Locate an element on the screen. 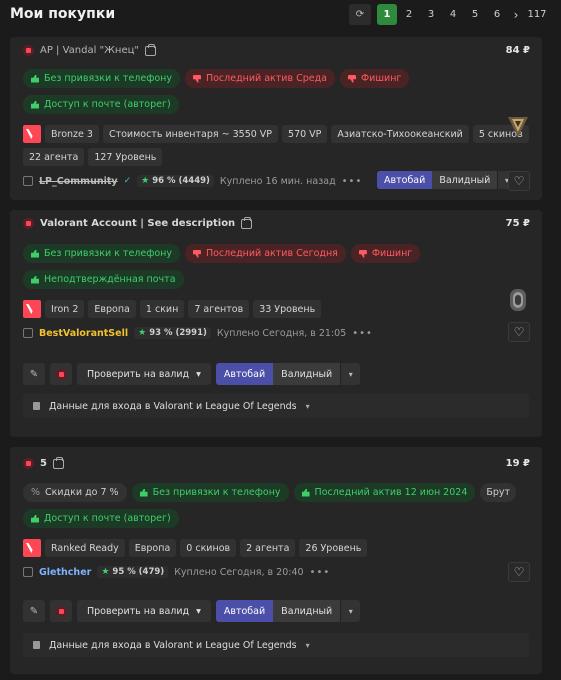 The image size is (561, 680). info-chip: 33 Уровень is located at coordinates (287, 309).